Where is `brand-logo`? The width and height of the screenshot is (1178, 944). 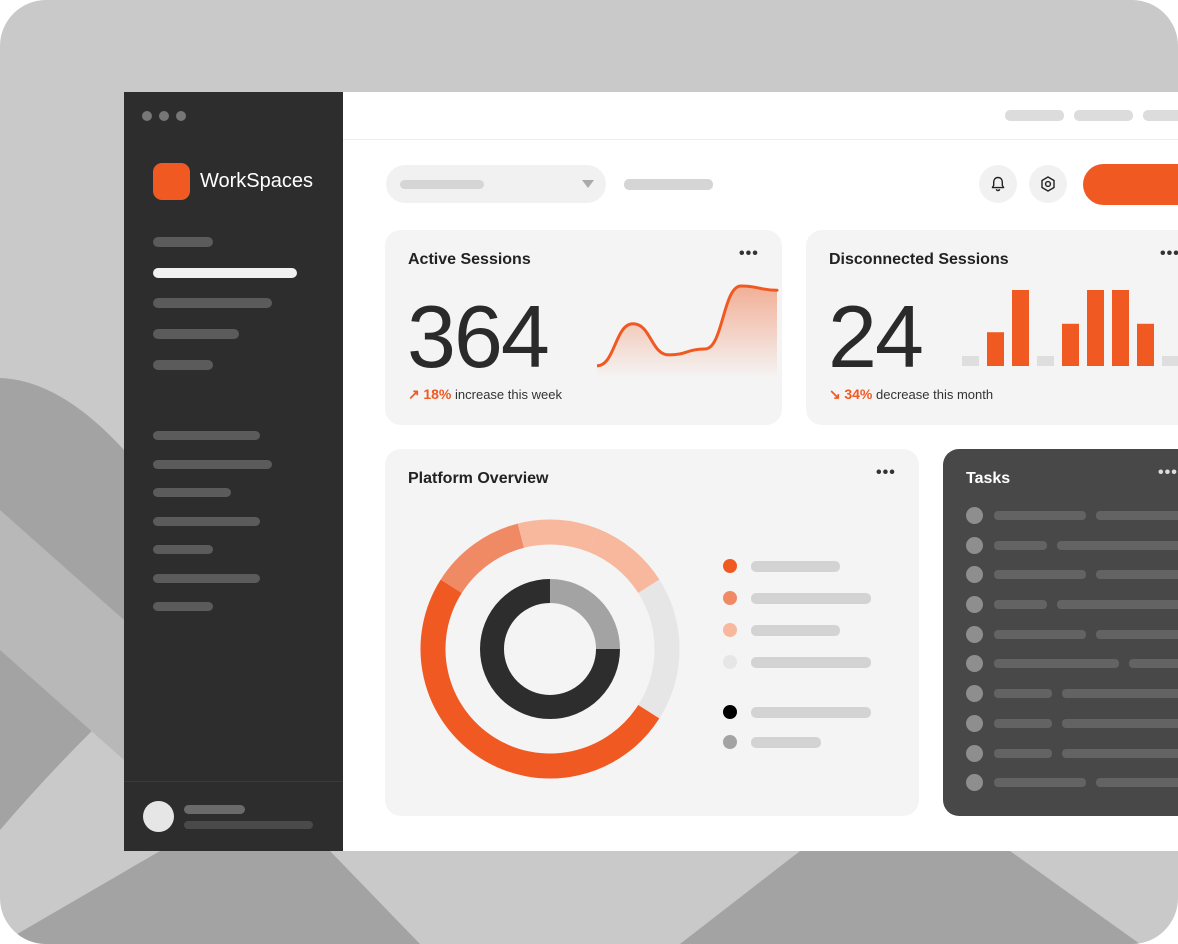
brand-logo is located at coordinates (171, 181).